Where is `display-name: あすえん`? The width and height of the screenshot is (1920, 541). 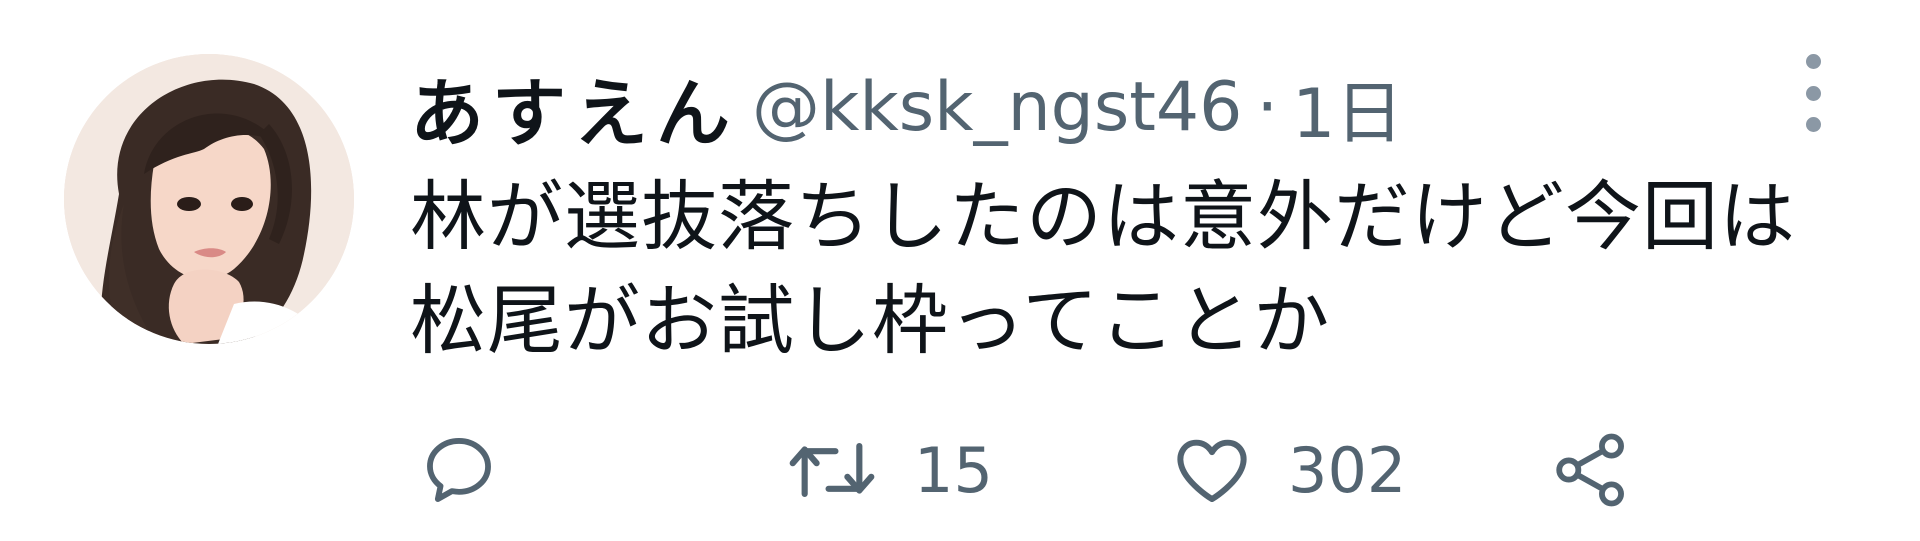 display-name: あすえん is located at coordinates (574, 107).